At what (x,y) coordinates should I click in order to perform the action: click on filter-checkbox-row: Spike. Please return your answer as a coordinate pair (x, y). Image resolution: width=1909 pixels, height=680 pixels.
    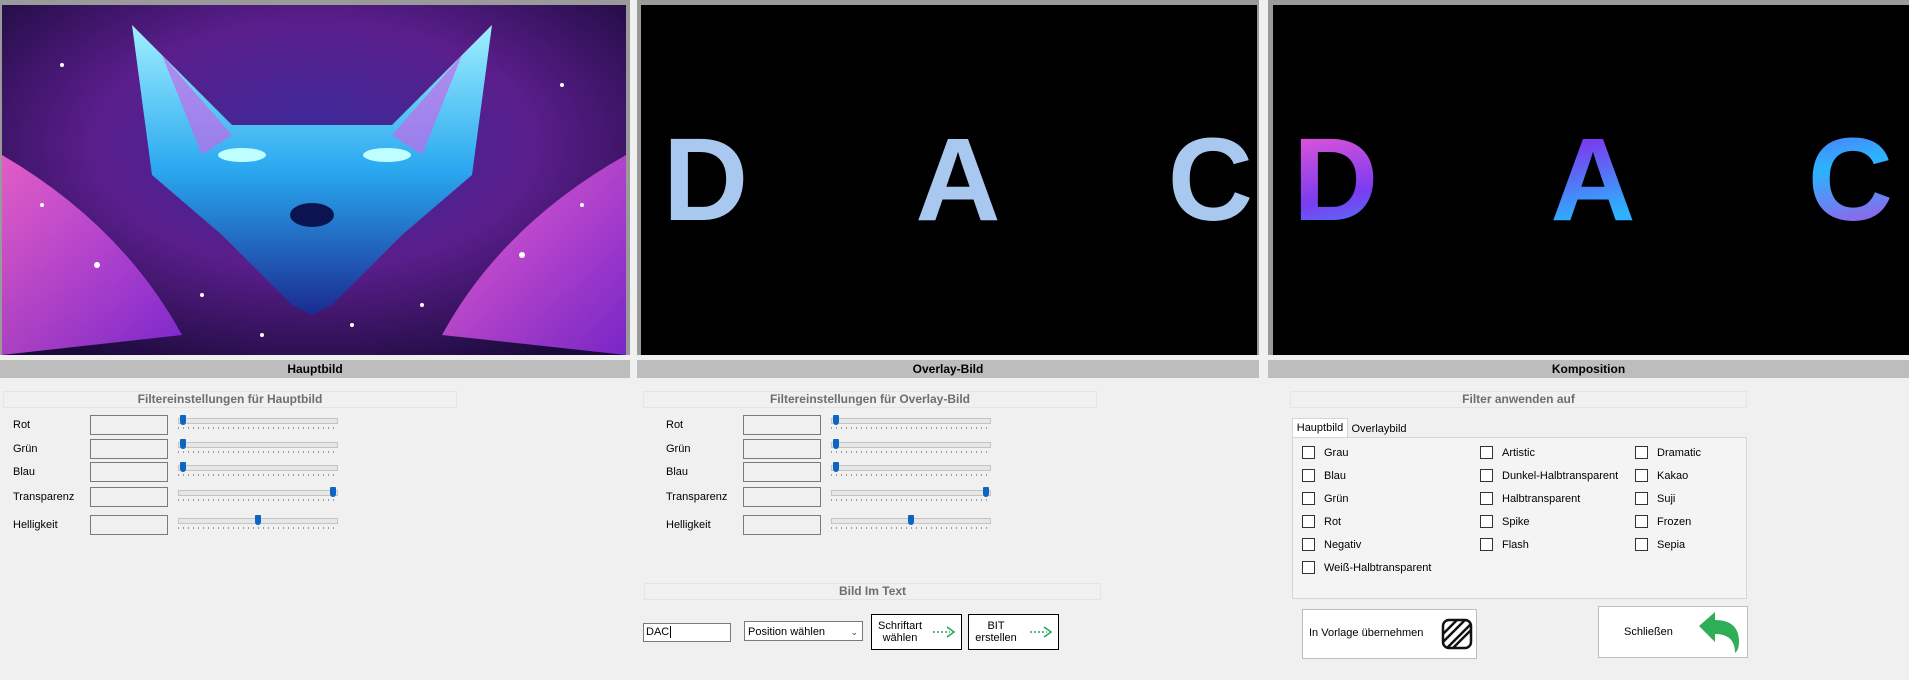
    Looking at the image, I should click on (1505, 521).